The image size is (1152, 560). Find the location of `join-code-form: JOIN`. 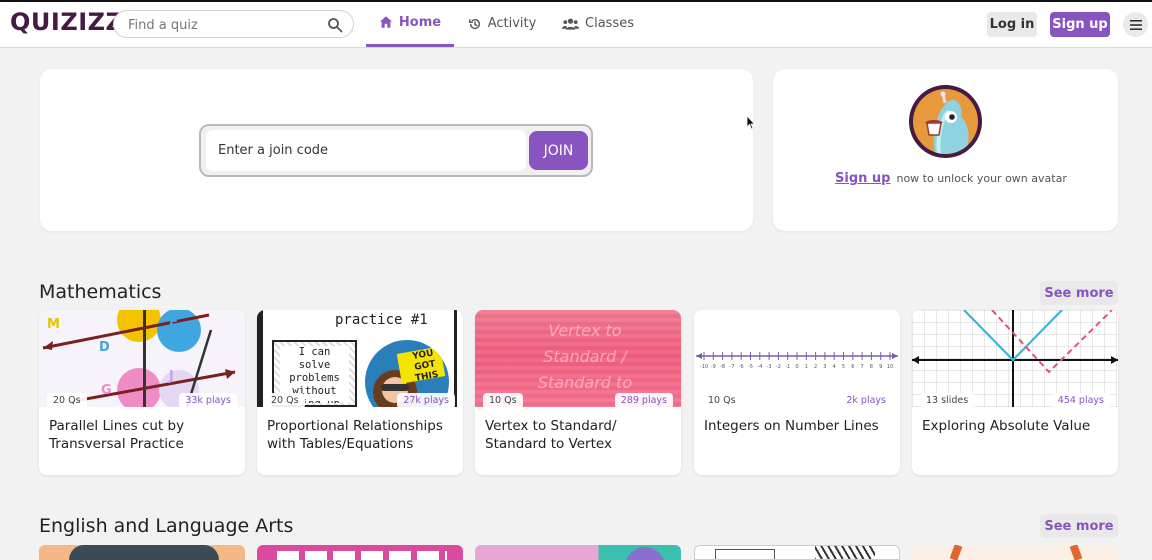

join-code-form: JOIN is located at coordinates (396, 150).